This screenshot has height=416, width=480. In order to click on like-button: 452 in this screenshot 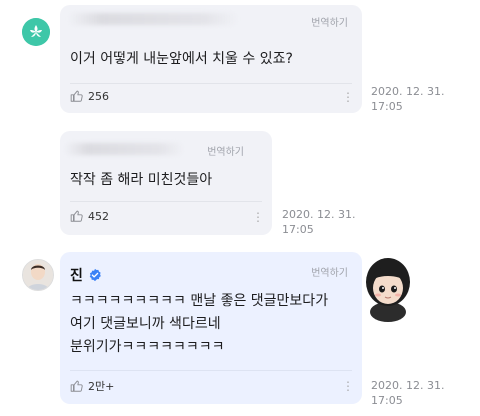, I will do `click(89, 216)`.